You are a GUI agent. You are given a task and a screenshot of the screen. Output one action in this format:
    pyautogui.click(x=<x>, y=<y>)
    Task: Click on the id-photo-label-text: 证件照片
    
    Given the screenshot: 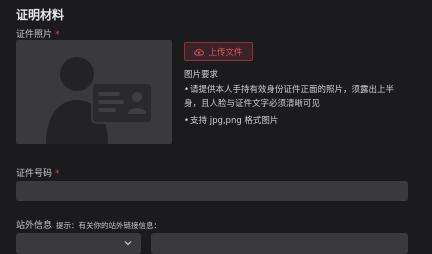 What is the action you would take?
    pyautogui.click(x=34, y=35)
    